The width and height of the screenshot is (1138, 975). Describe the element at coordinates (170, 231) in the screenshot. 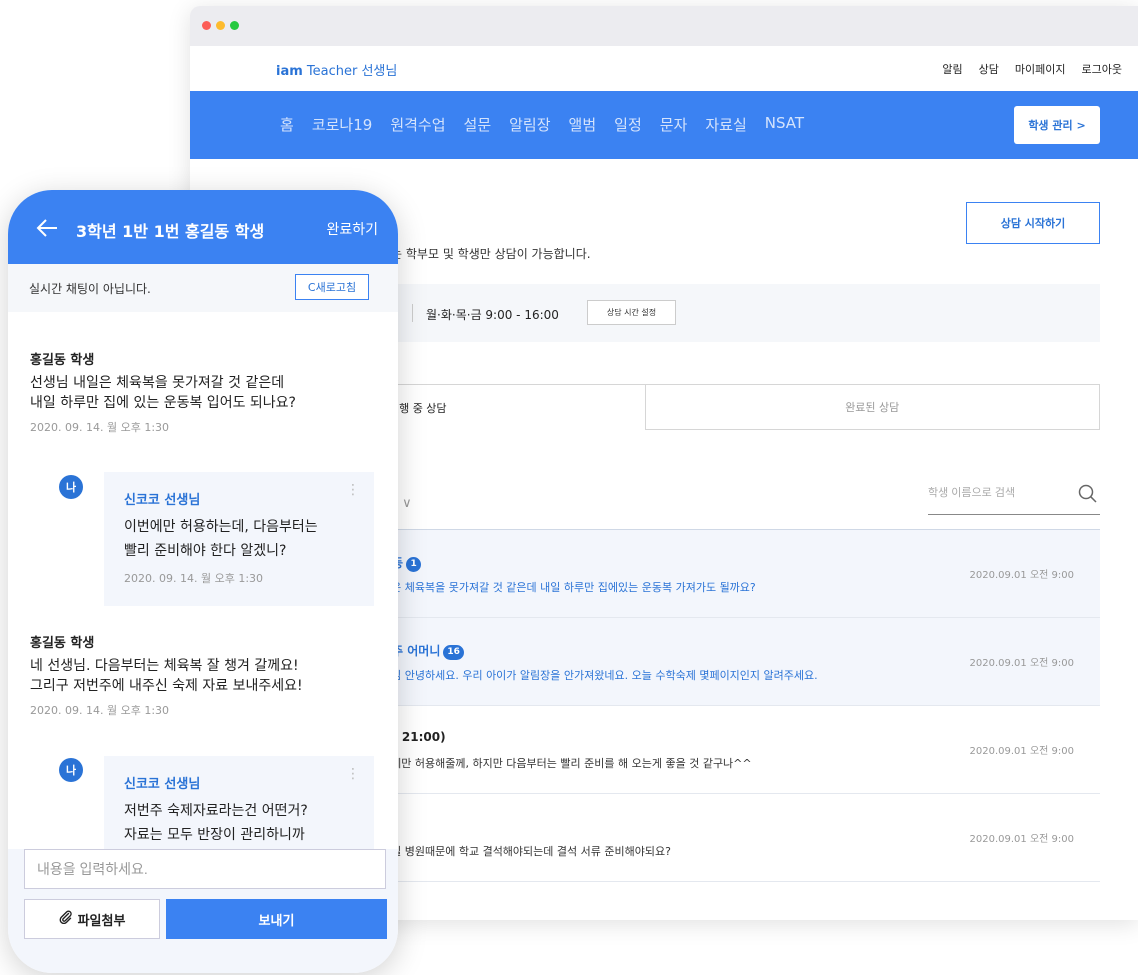

I see `chat-title: 3학년 1반 1번 홍길동 학생` at that location.